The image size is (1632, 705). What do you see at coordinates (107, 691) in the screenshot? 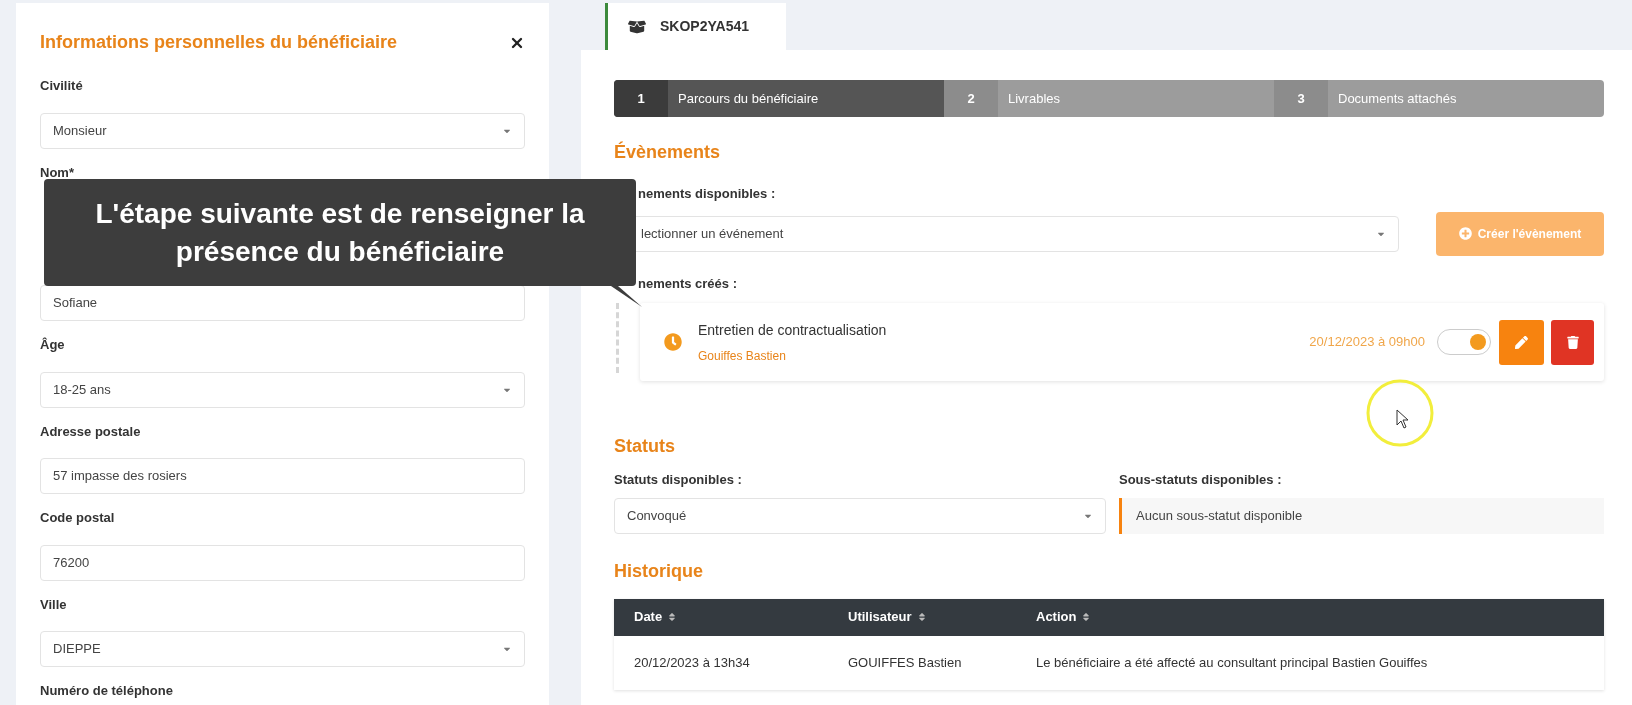
I see `field-label: Numéro de téléphone` at bounding box center [107, 691].